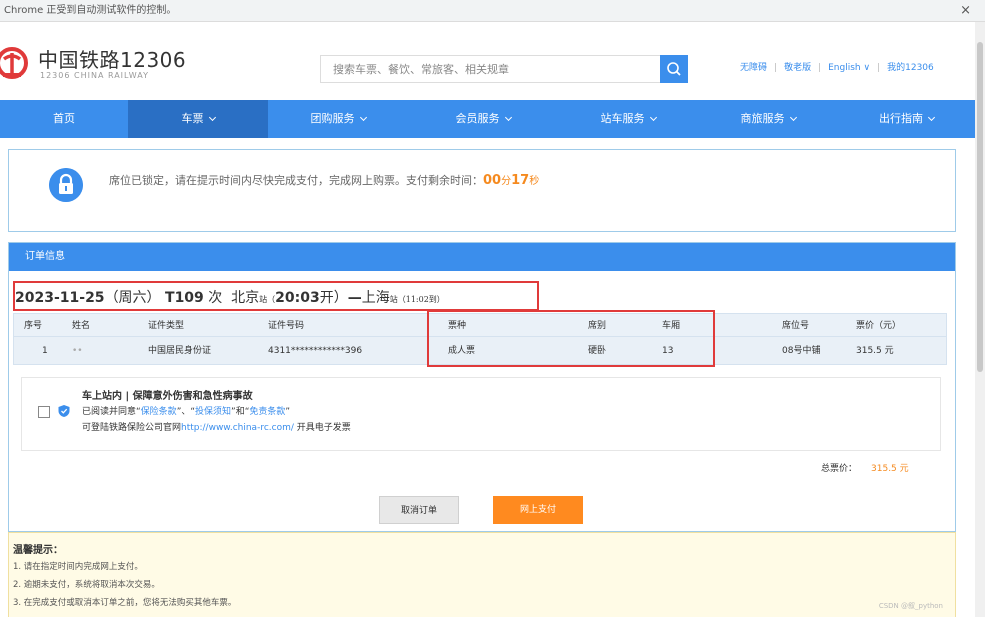 This screenshot has height=617, width=985. I want to click on search-input, so click(490, 69).